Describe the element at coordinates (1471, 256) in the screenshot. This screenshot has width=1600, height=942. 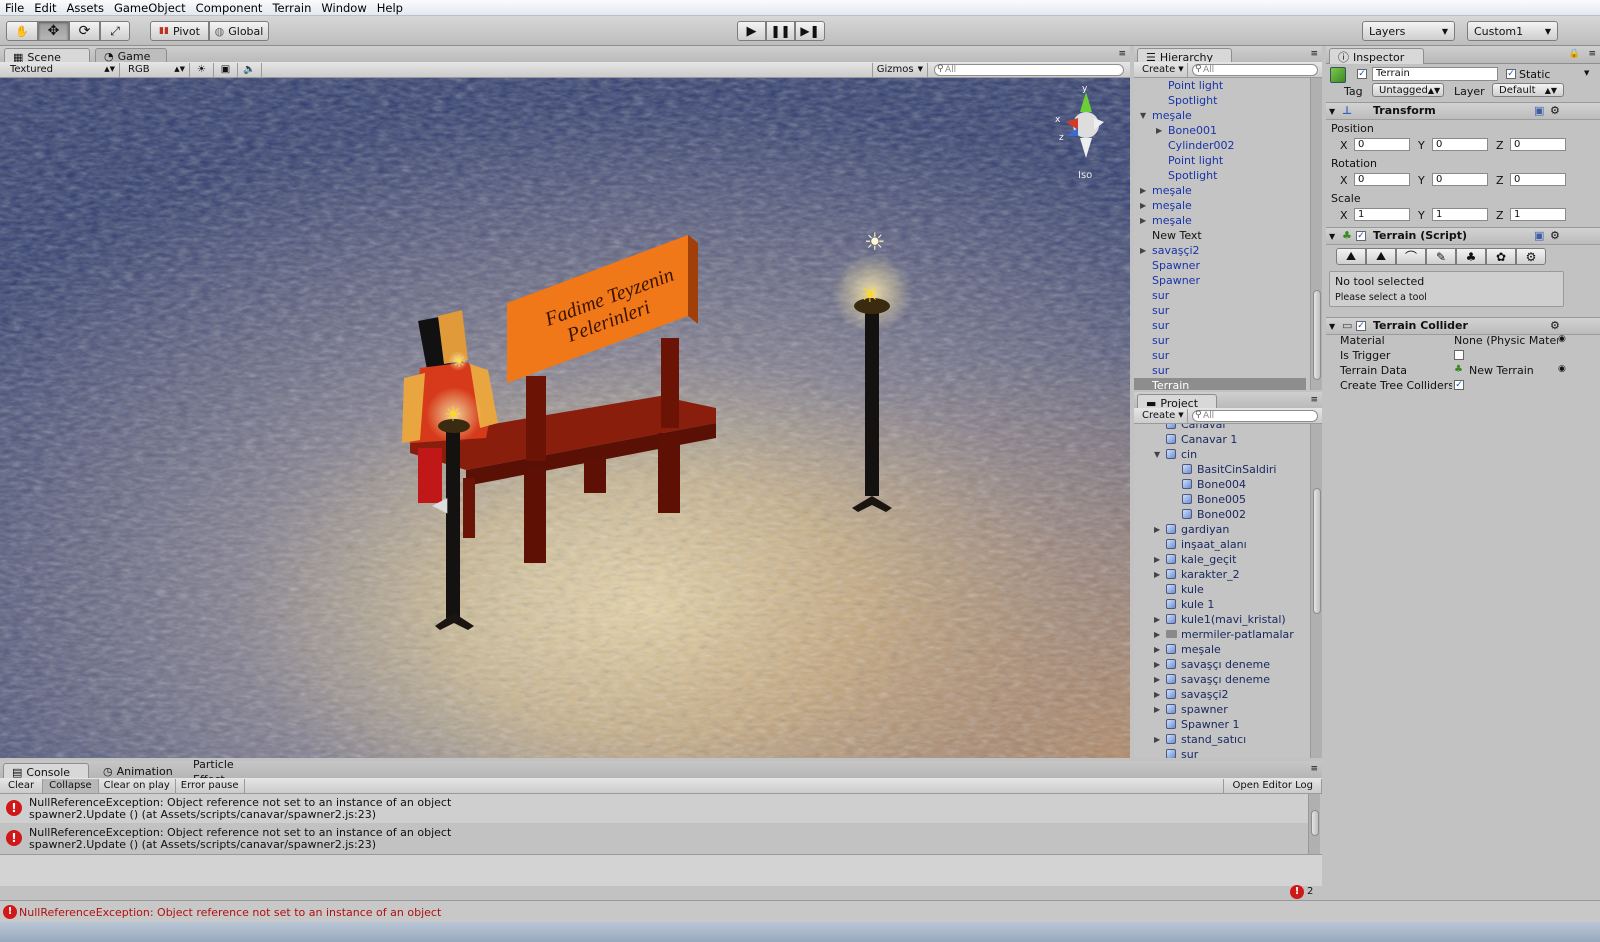
I see `place-trees-tool: ♣` at that location.